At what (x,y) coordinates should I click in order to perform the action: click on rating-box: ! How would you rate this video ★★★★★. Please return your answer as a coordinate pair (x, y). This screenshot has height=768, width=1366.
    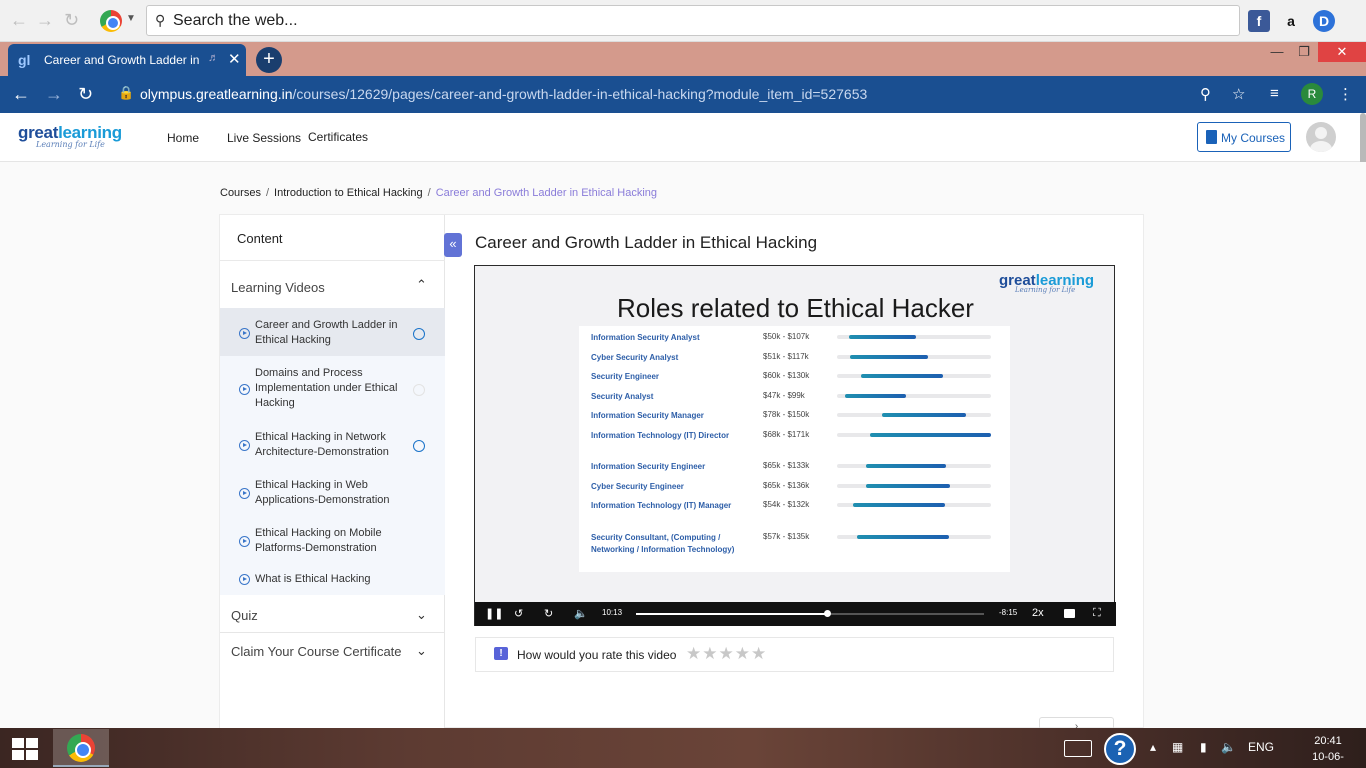
    Looking at the image, I should click on (794, 654).